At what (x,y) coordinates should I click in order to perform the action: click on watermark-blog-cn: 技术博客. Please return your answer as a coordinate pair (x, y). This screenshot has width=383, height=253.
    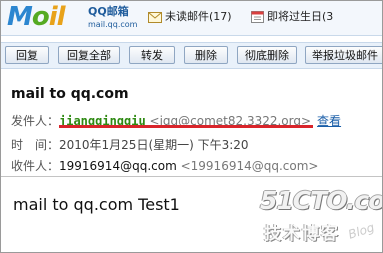
    Looking at the image, I should click on (302, 234).